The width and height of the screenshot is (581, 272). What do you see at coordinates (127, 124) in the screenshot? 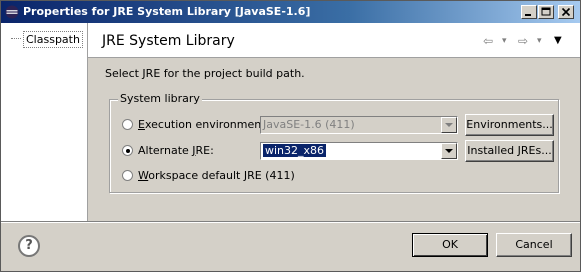
I see `execution-environment-radio` at bounding box center [127, 124].